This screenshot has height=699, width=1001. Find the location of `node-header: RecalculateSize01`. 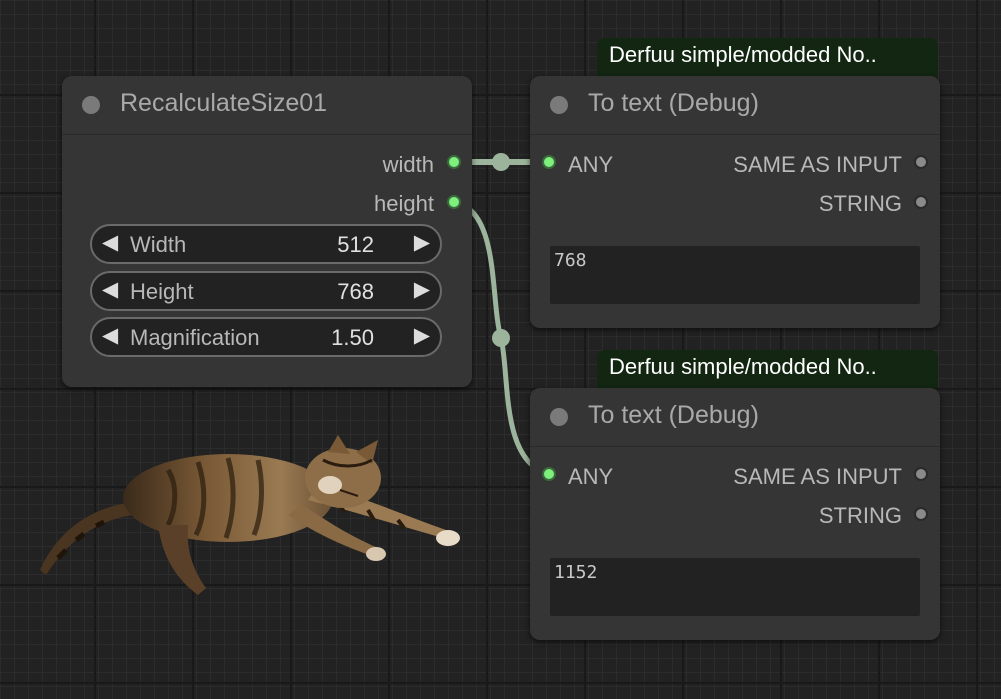

node-header: RecalculateSize01 is located at coordinates (267, 105).